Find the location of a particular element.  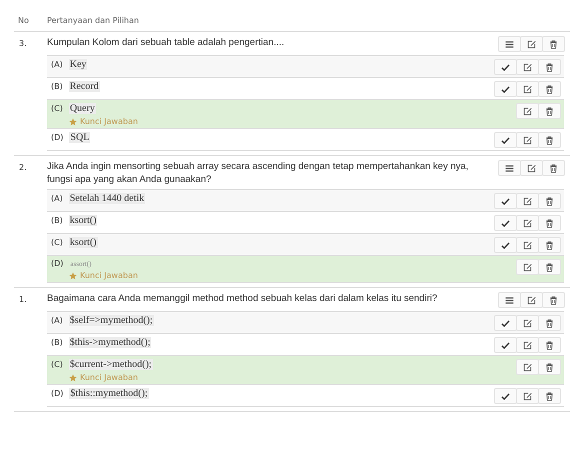

option-text: ksort() is located at coordinates (83, 242).